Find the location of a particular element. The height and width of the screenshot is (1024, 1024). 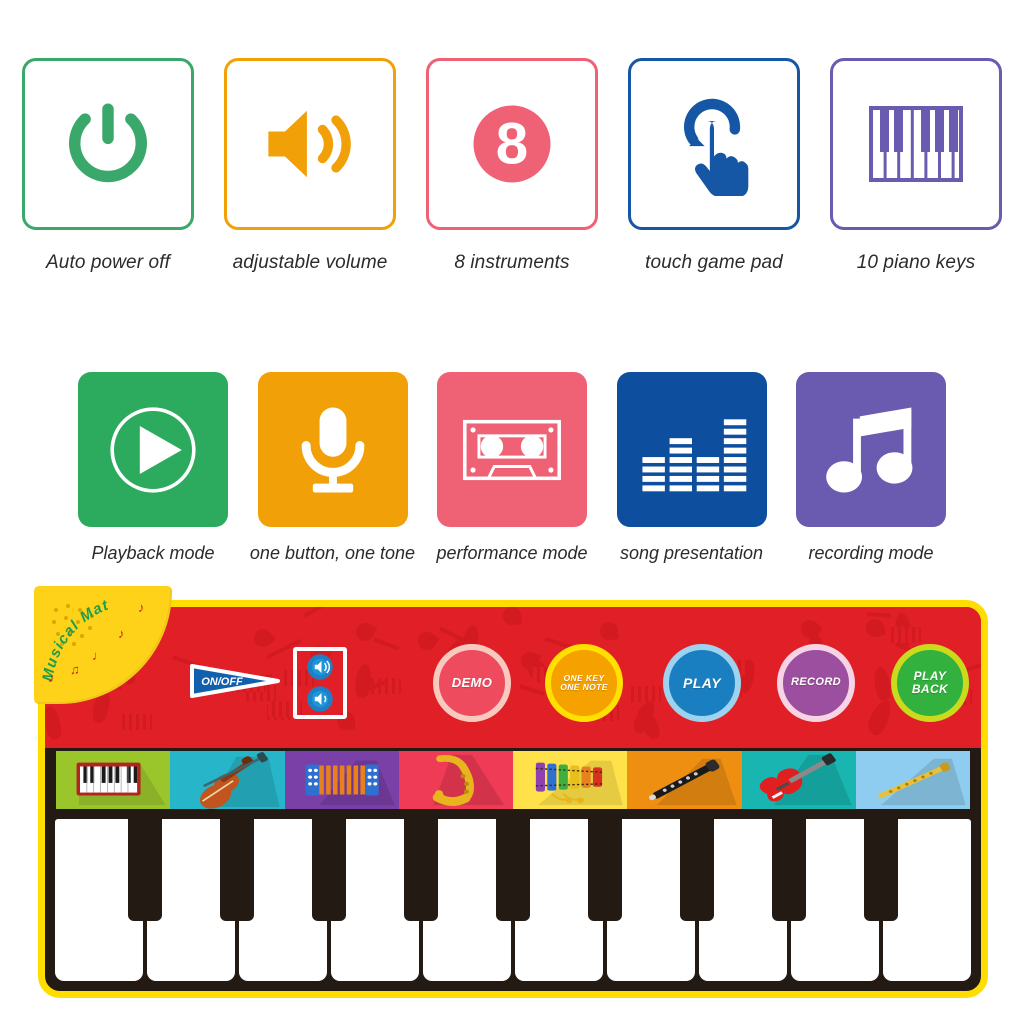

one-key-one-note-button: ONE KEY ONE NOTE is located at coordinates (584, 683).